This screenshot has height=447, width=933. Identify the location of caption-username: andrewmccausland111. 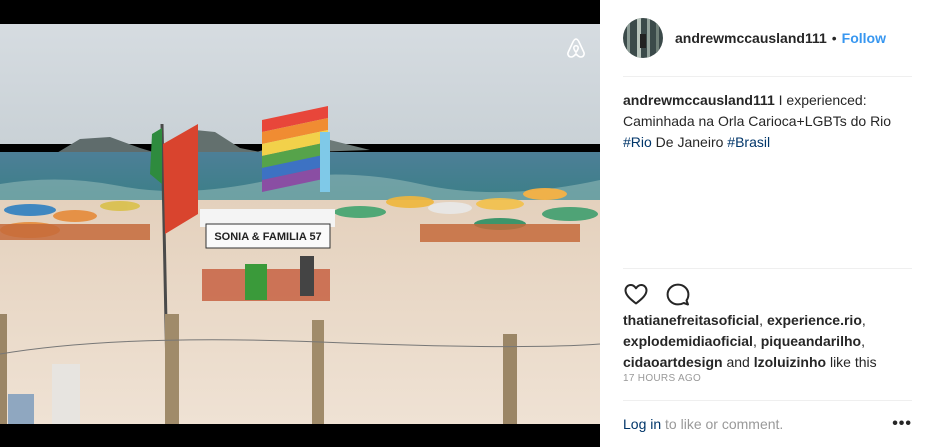
(699, 100).